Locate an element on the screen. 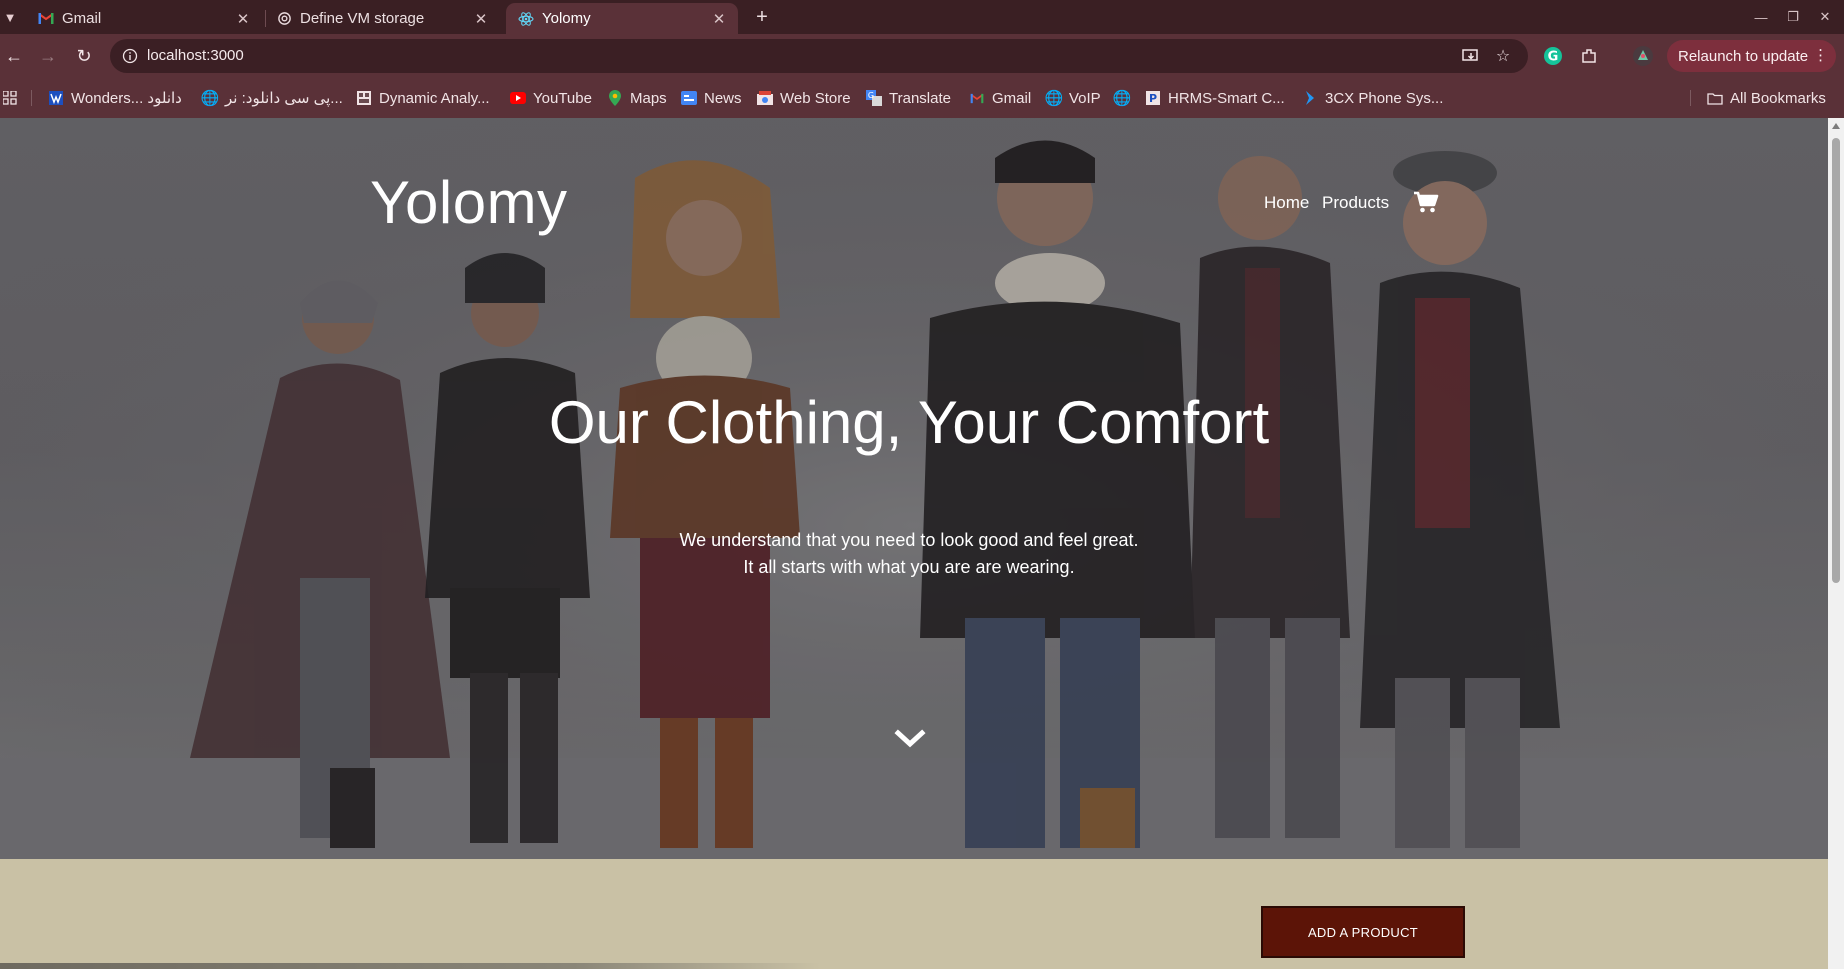 This screenshot has width=1844, height=969. relaunch-to-update-button: Relaunch to update ⋮ is located at coordinates (1752, 56).